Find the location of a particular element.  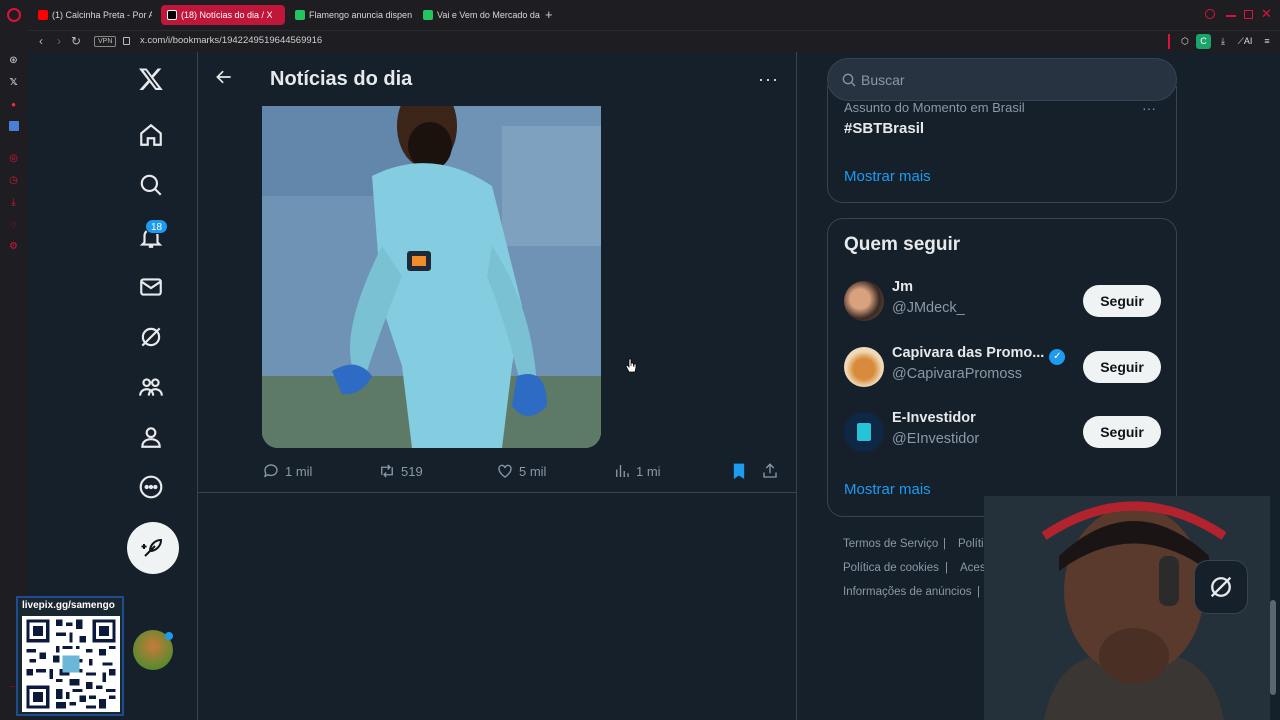

easy-setup-icon: ≡ is located at coordinates (1267, 41).